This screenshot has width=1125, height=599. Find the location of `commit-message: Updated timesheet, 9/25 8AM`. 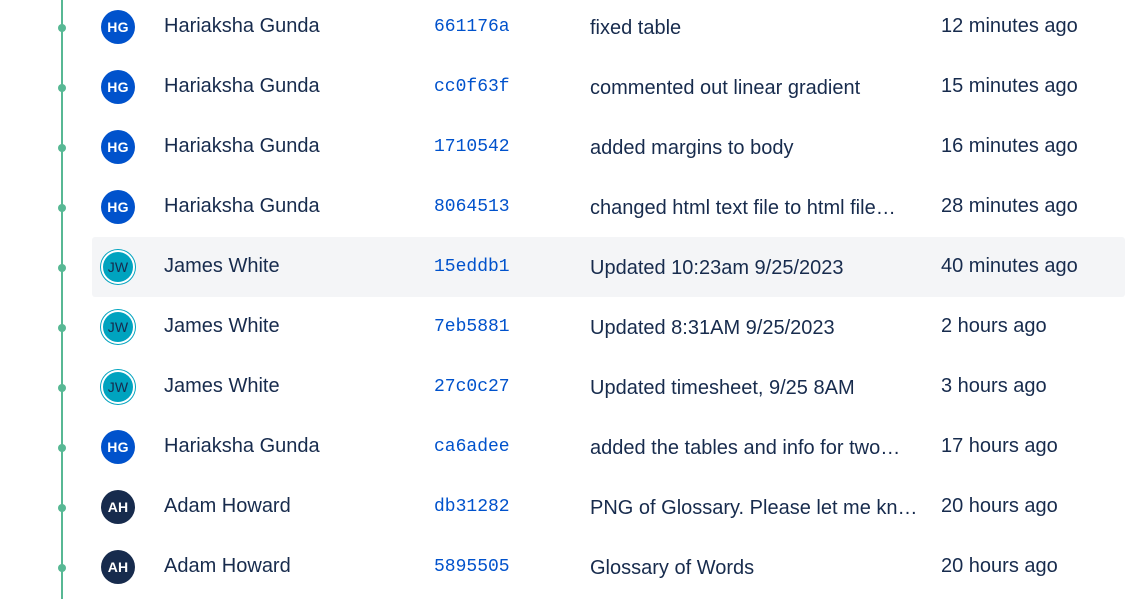

commit-message: Updated timesheet, 9/25 8AM is located at coordinates (722, 388).